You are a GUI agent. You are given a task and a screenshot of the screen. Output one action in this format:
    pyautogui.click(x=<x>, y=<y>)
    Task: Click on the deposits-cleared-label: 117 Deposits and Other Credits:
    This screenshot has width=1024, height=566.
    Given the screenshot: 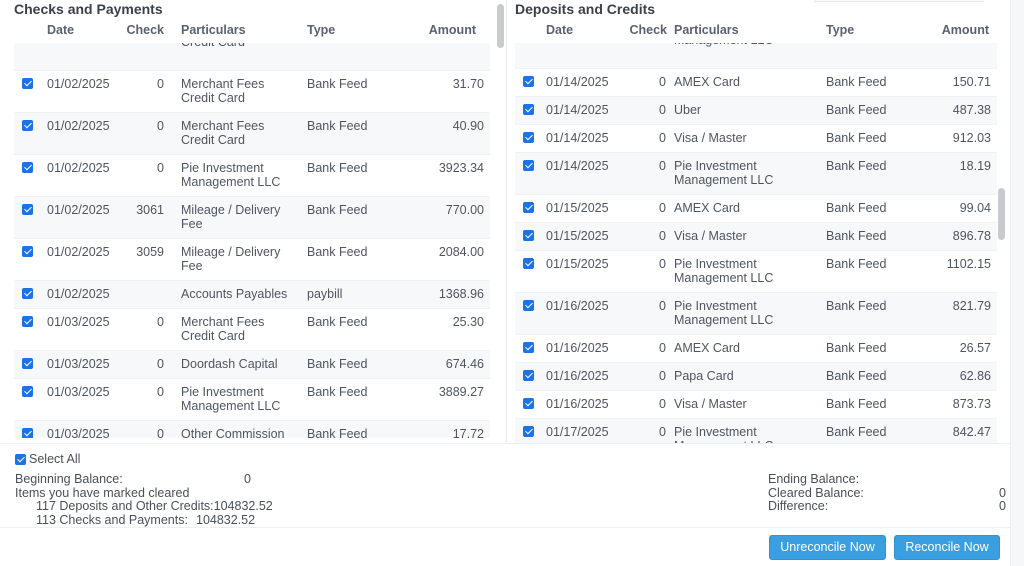 What is the action you would take?
    pyautogui.click(x=125, y=506)
    